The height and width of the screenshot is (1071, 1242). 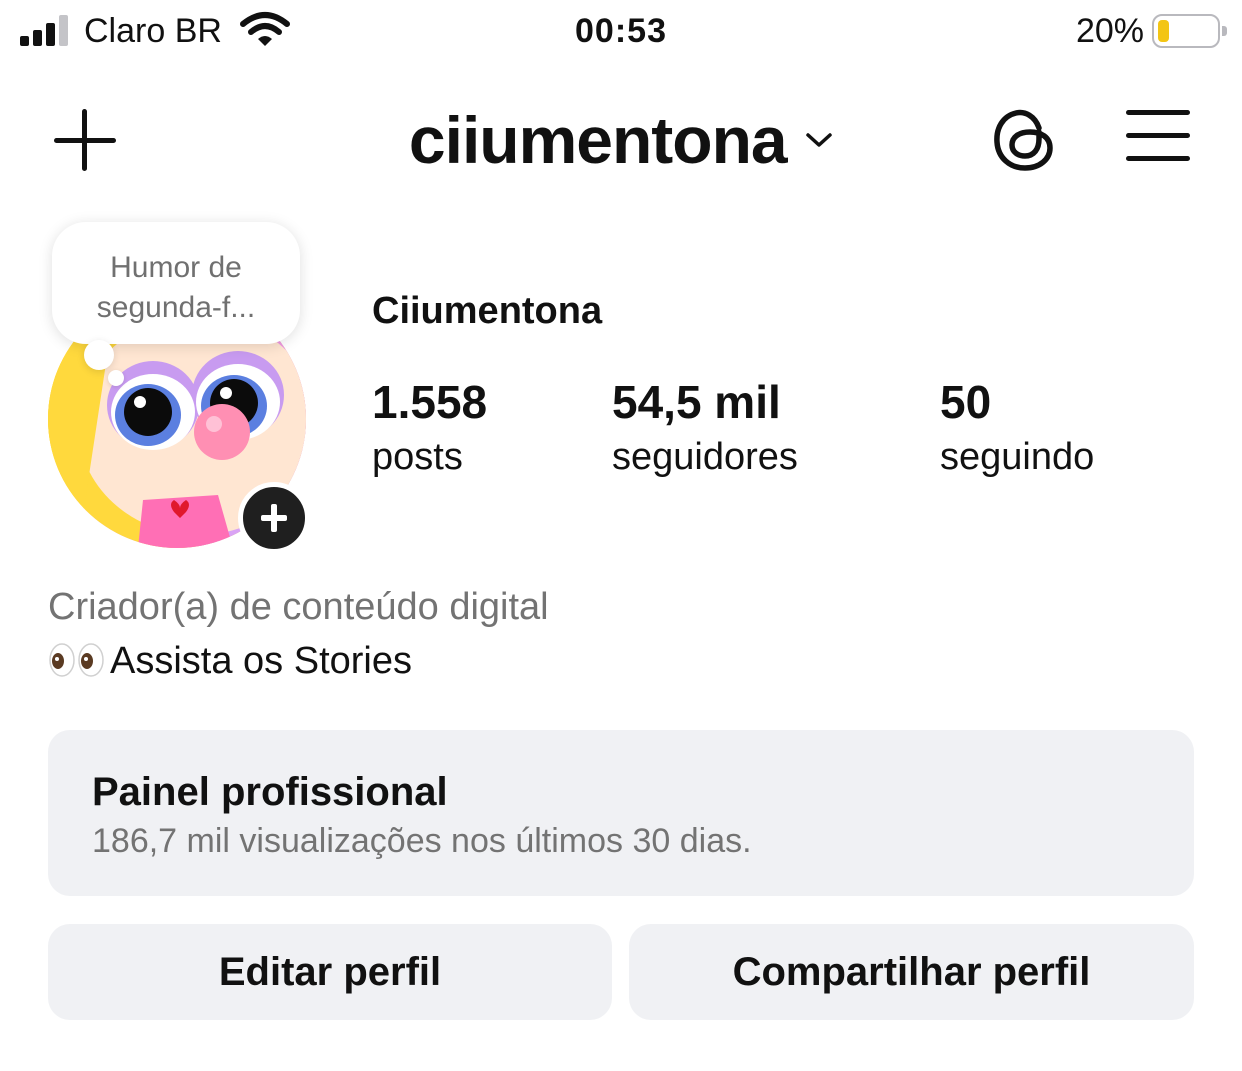 What do you see at coordinates (116, 378) in the screenshot?
I see `note-bubble-tail-small` at bounding box center [116, 378].